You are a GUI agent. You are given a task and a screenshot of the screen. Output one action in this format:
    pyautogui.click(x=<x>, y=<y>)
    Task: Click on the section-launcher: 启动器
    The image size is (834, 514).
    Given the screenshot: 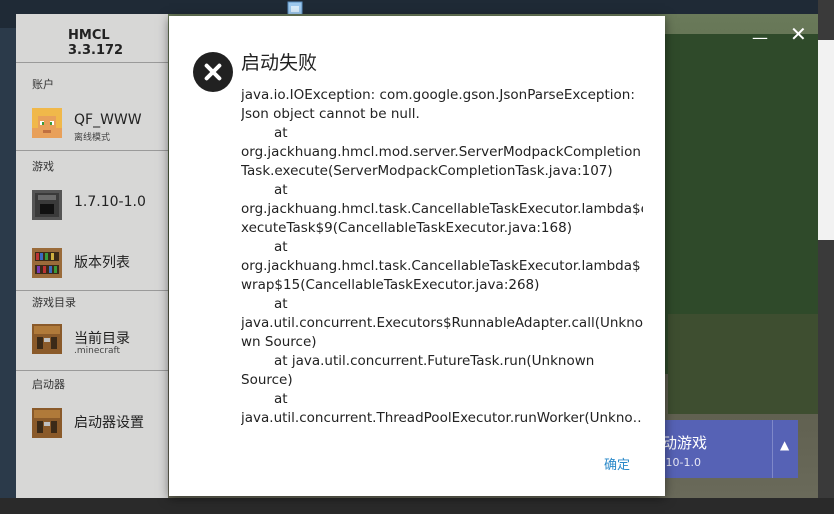 What is the action you would take?
    pyautogui.click(x=48, y=384)
    